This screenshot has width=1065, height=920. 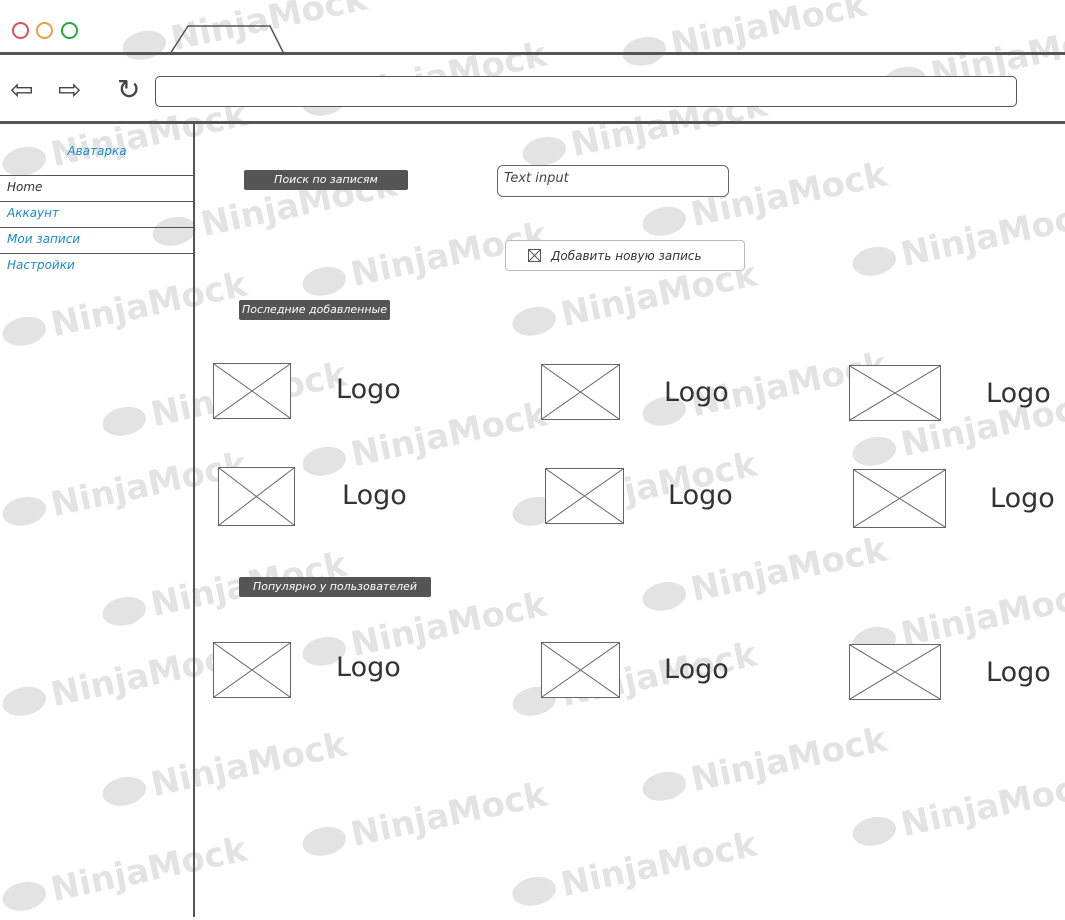 I want to click on add-record-label: Добавить новую запись, so click(x=626, y=255).